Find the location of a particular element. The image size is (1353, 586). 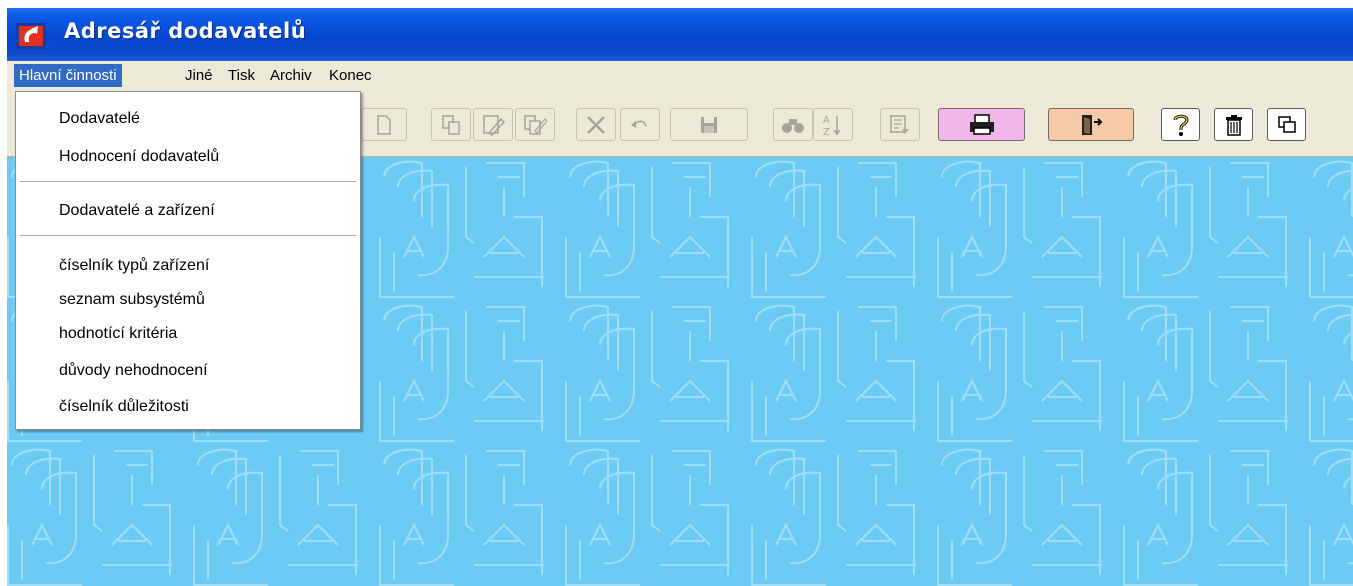

sort-icon: AZ is located at coordinates (832, 126).